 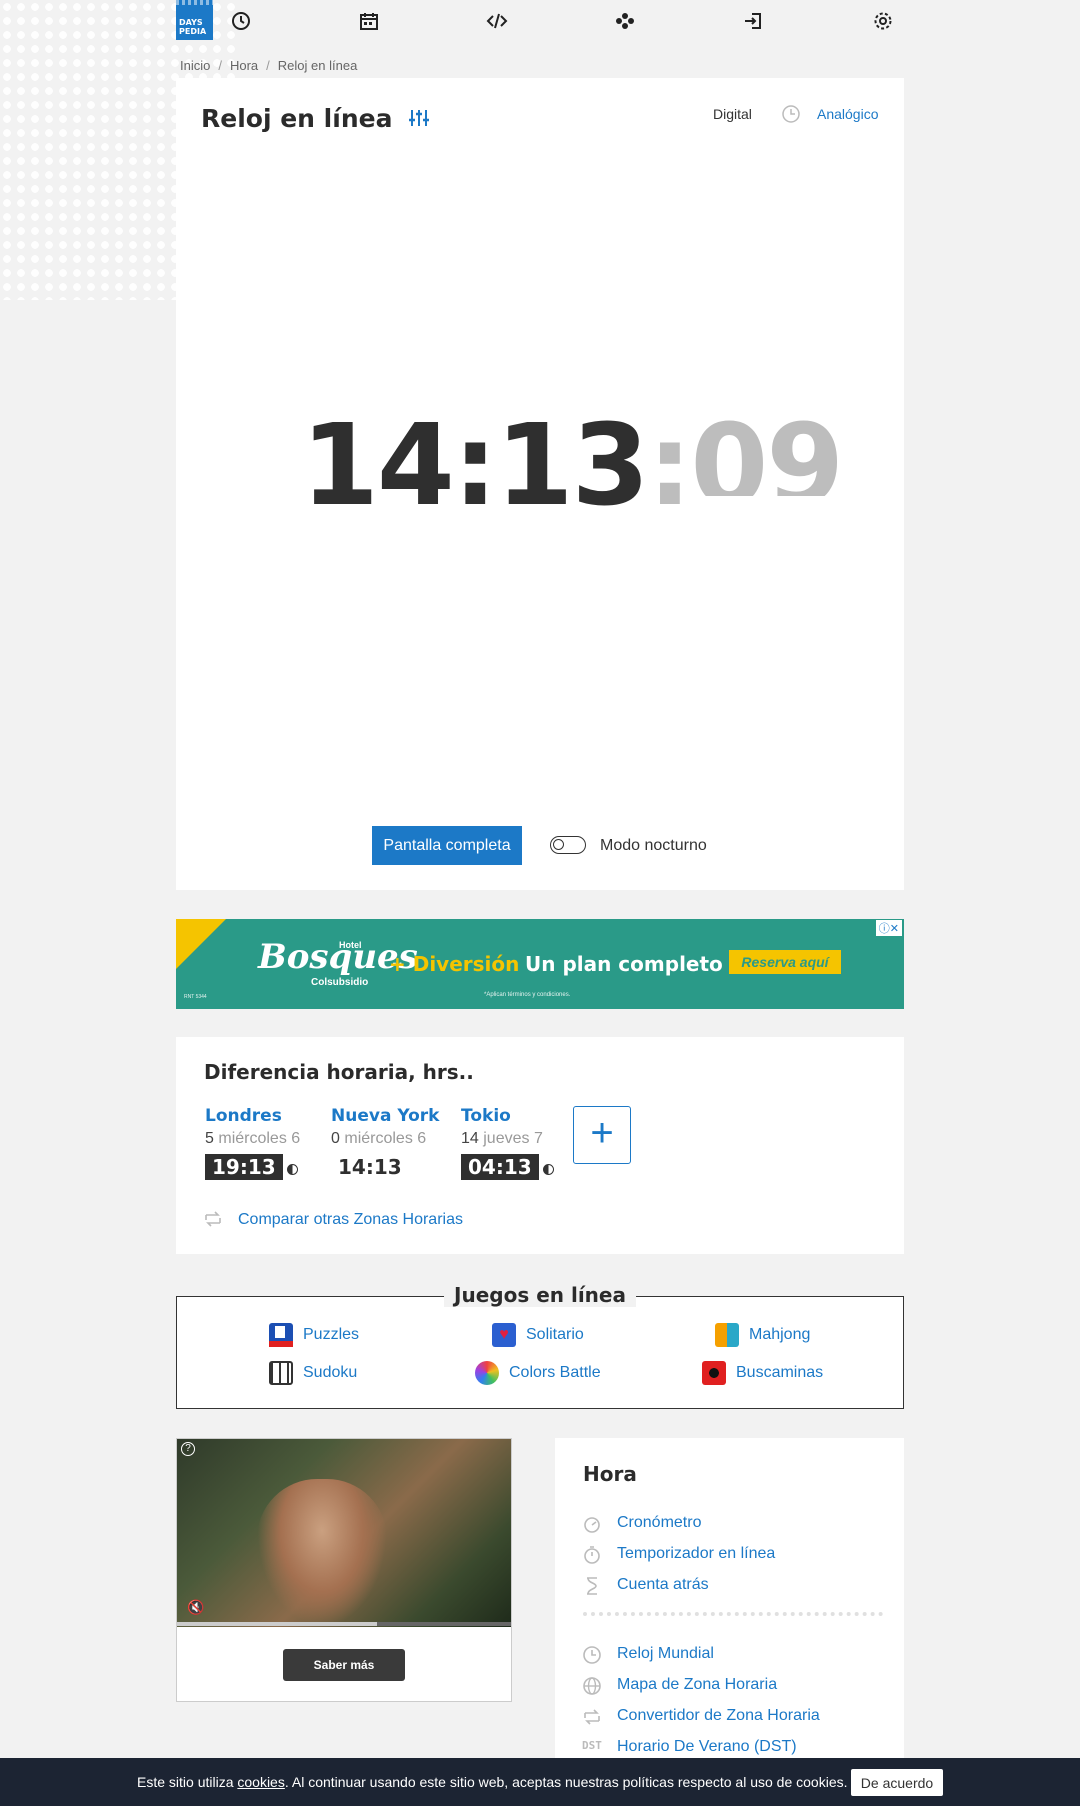 What do you see at coordinates (780, 1334) in the screenshot?
I see `game-label: Mahjong` at bounding box center [780, 1334].